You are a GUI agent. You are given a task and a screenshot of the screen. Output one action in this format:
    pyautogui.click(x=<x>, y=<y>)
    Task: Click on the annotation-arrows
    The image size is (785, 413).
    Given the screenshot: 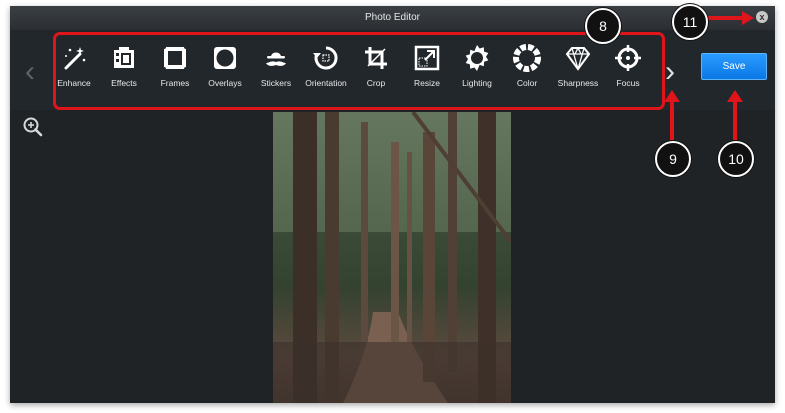 What is the action you would take?
    pyautogui.click(x=709, y=75)
    